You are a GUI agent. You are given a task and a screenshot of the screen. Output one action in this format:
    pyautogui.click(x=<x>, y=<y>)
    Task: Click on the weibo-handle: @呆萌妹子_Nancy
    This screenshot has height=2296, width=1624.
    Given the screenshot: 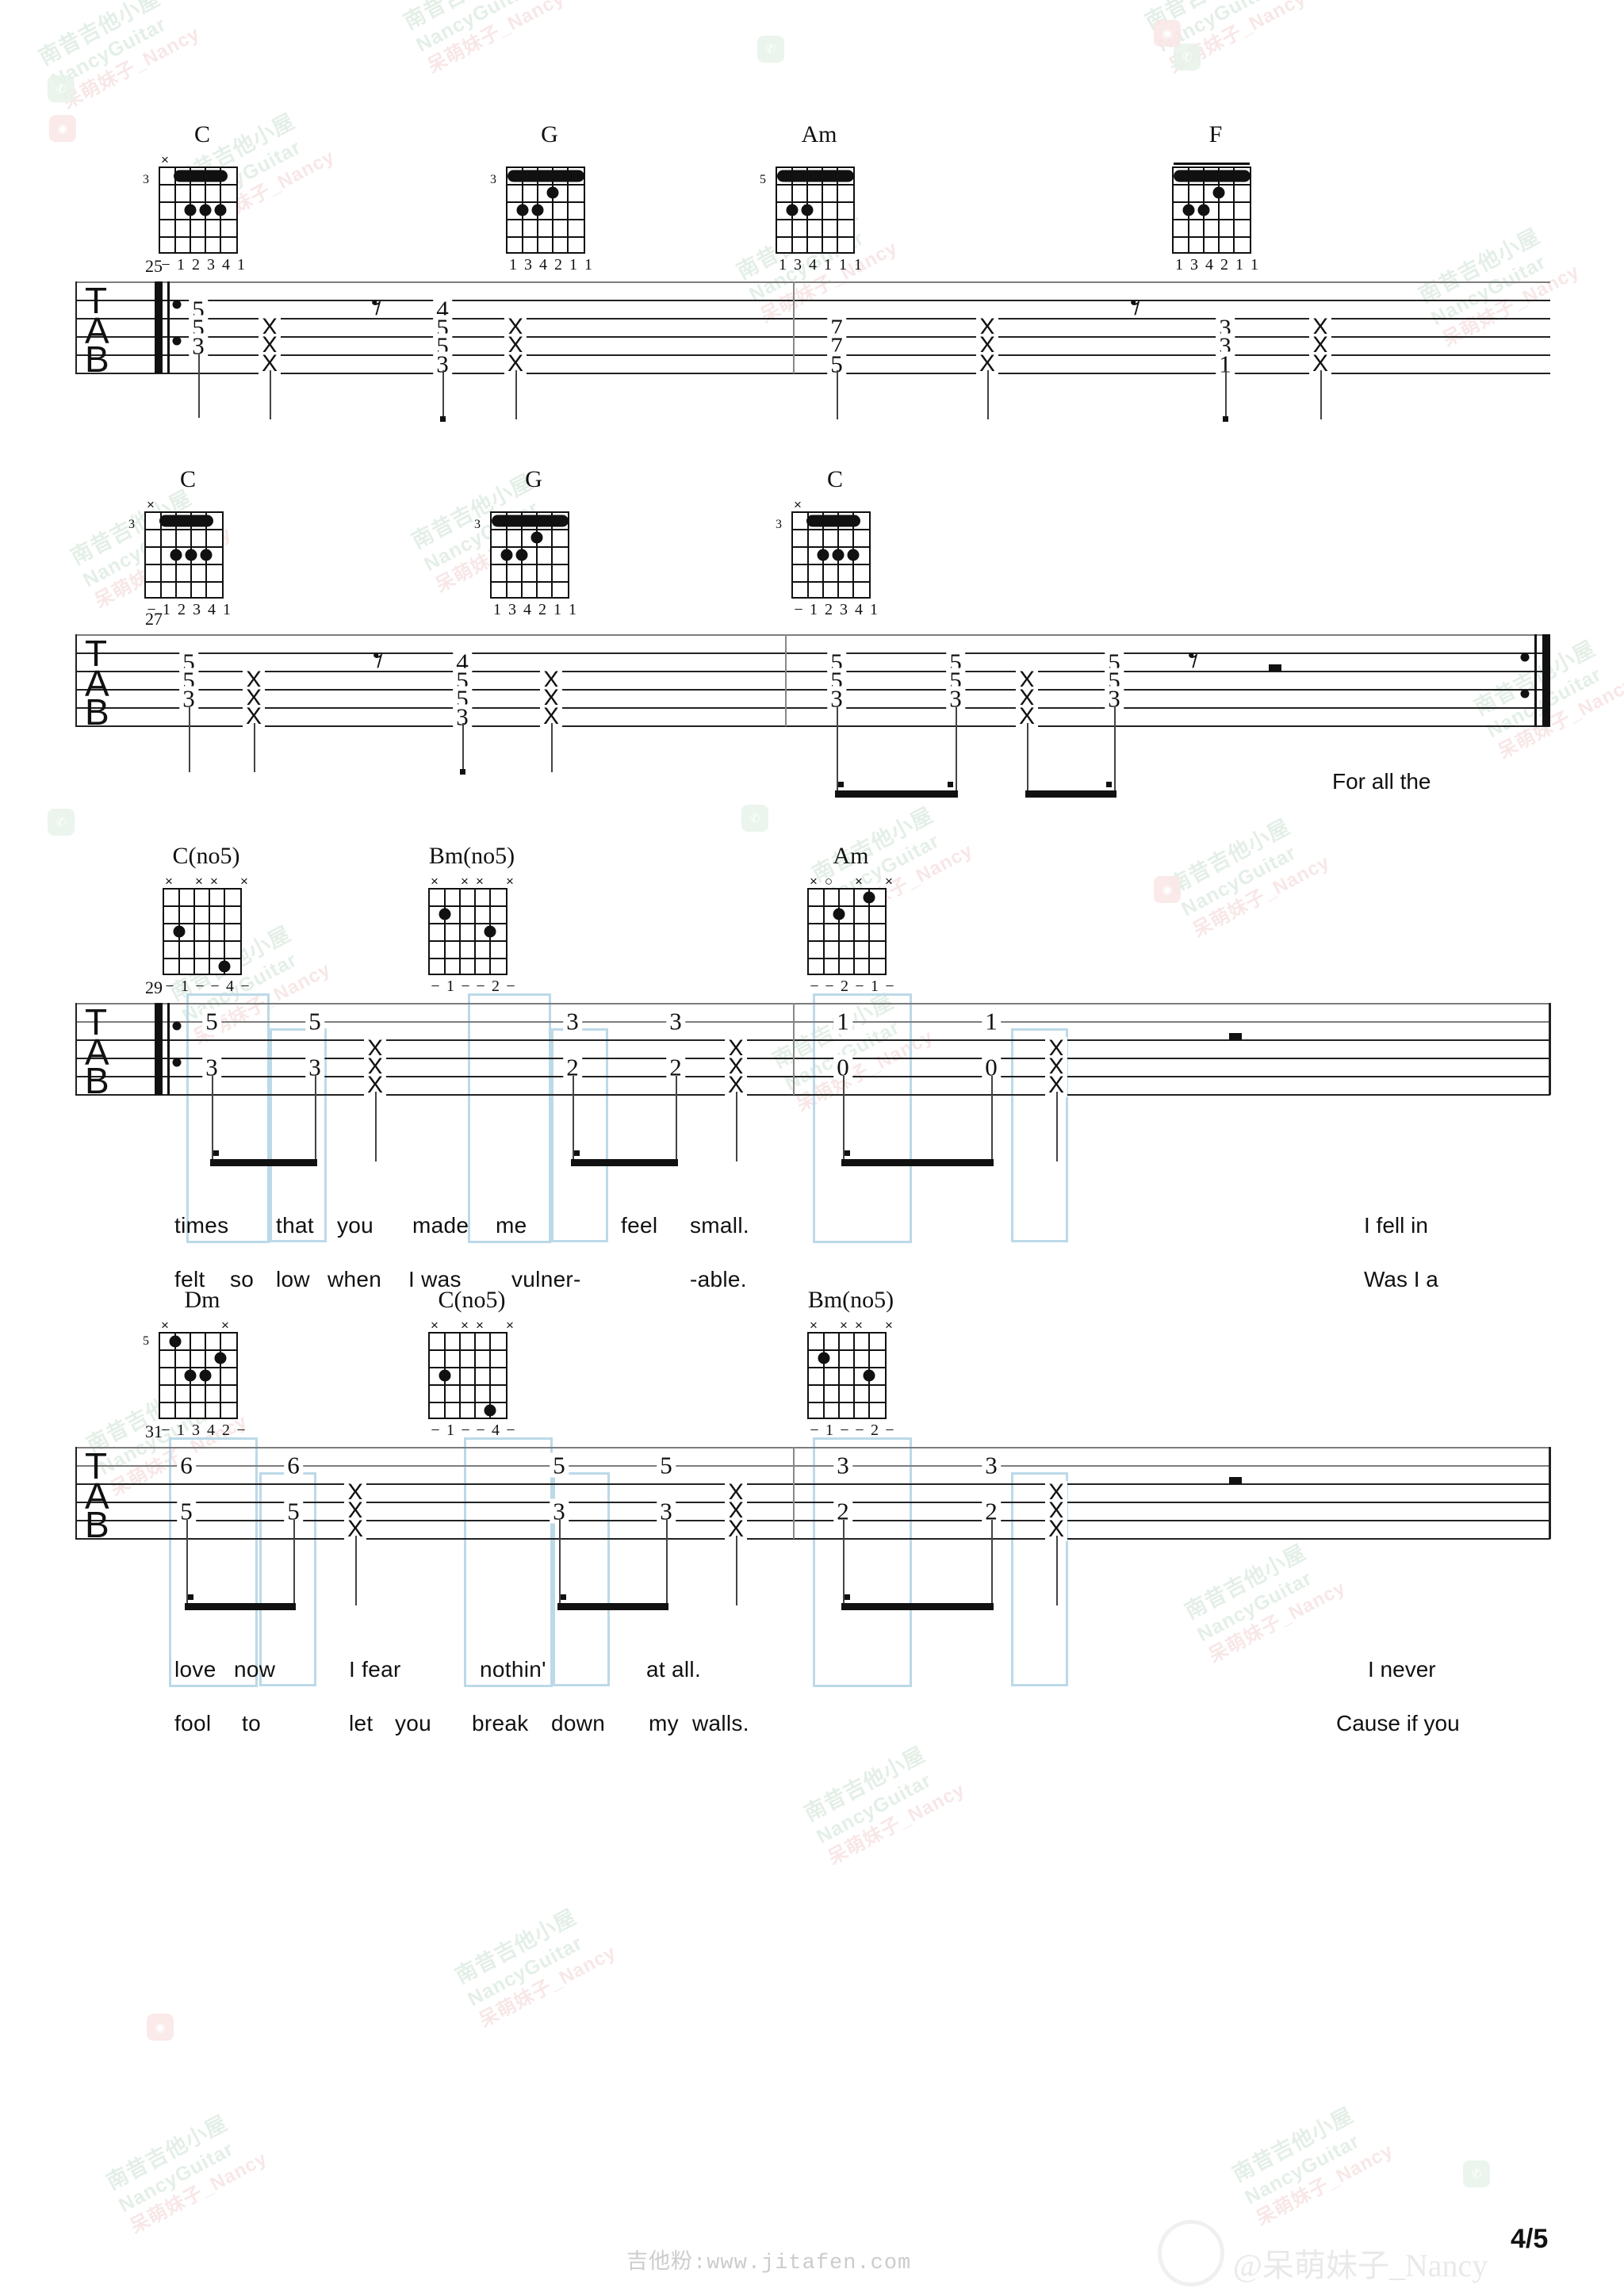 What is the action you would take?
    pyautogui.click(x=1360, y=2265)
    